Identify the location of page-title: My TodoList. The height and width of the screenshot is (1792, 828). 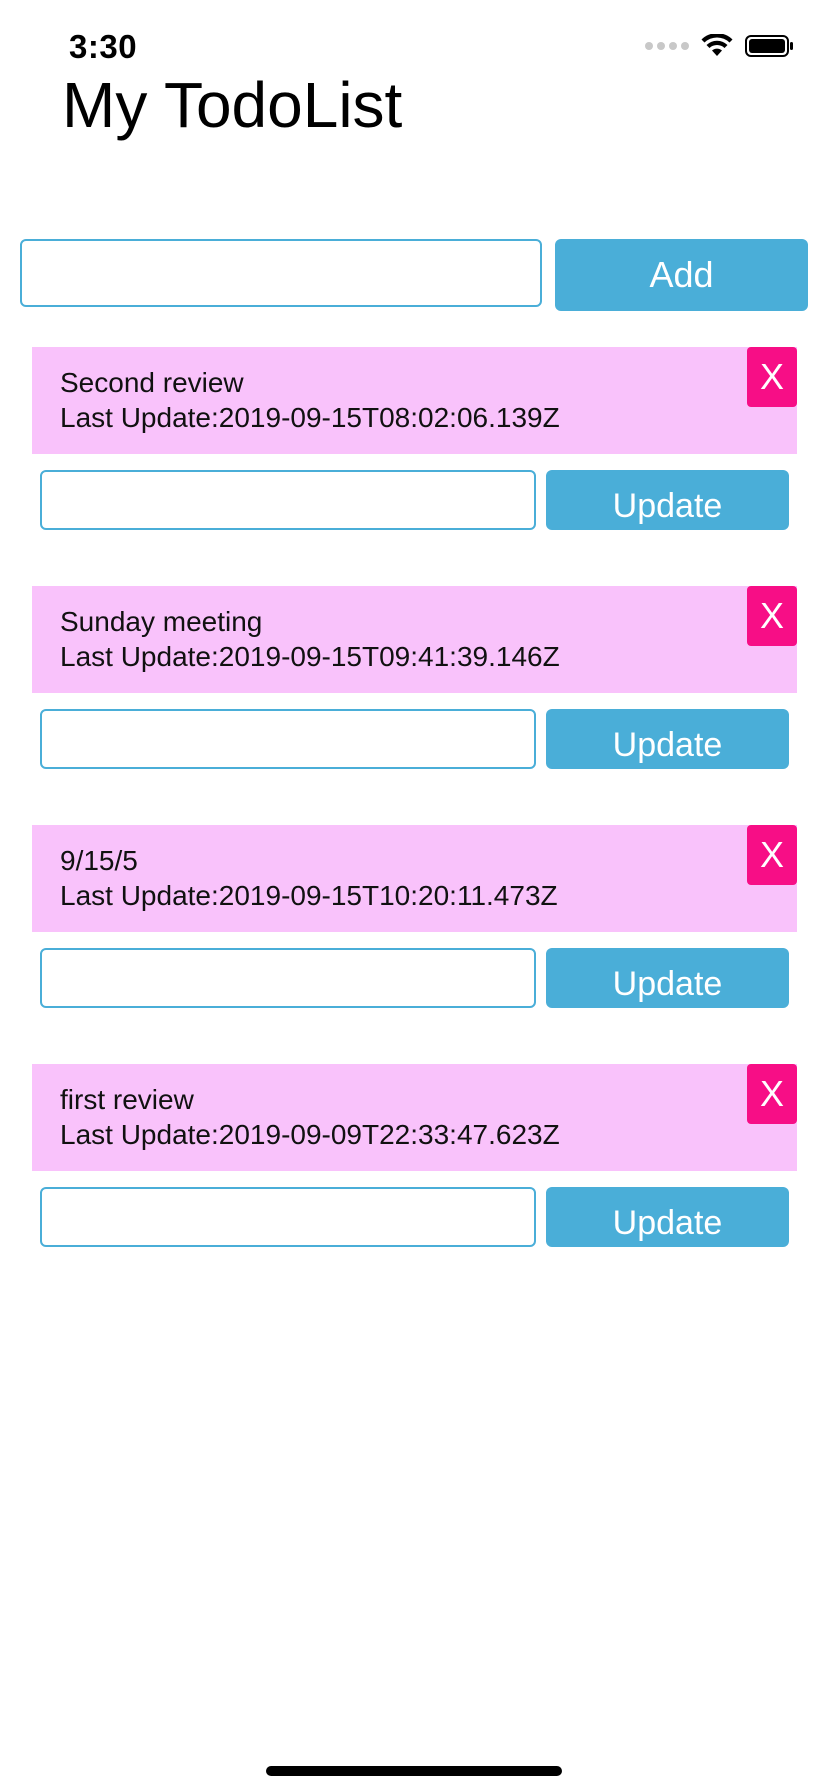
(232, 105).